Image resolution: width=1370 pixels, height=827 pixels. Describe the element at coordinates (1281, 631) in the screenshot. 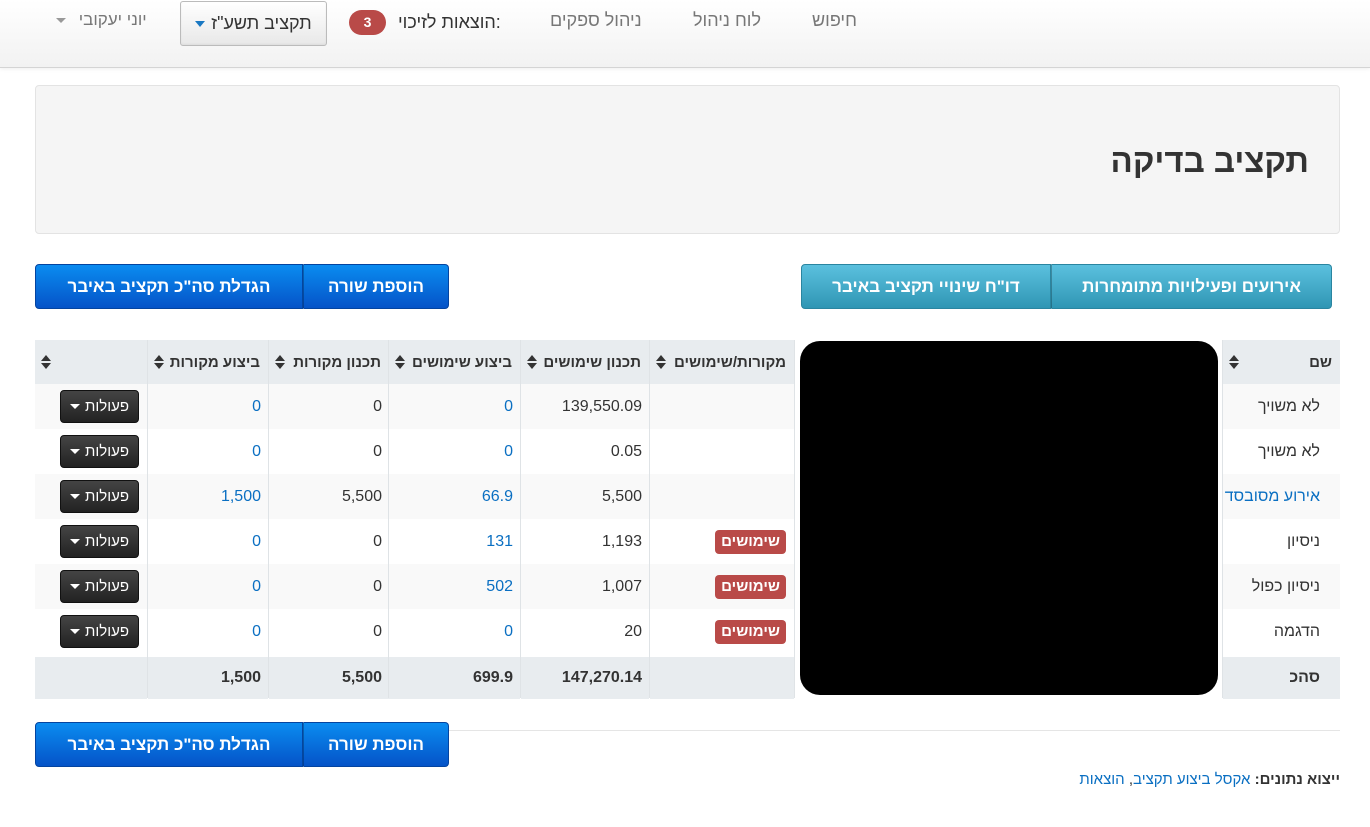

I see `row-name: הדגמה` at that location.